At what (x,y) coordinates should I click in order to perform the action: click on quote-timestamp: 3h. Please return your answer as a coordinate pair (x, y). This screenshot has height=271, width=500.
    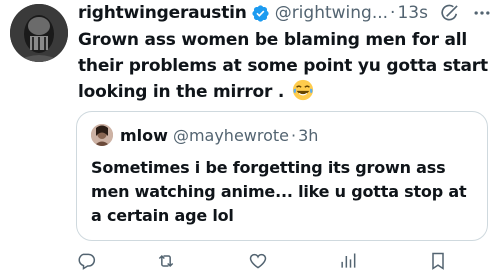
    Looking at the image, I should click on (308, 135).